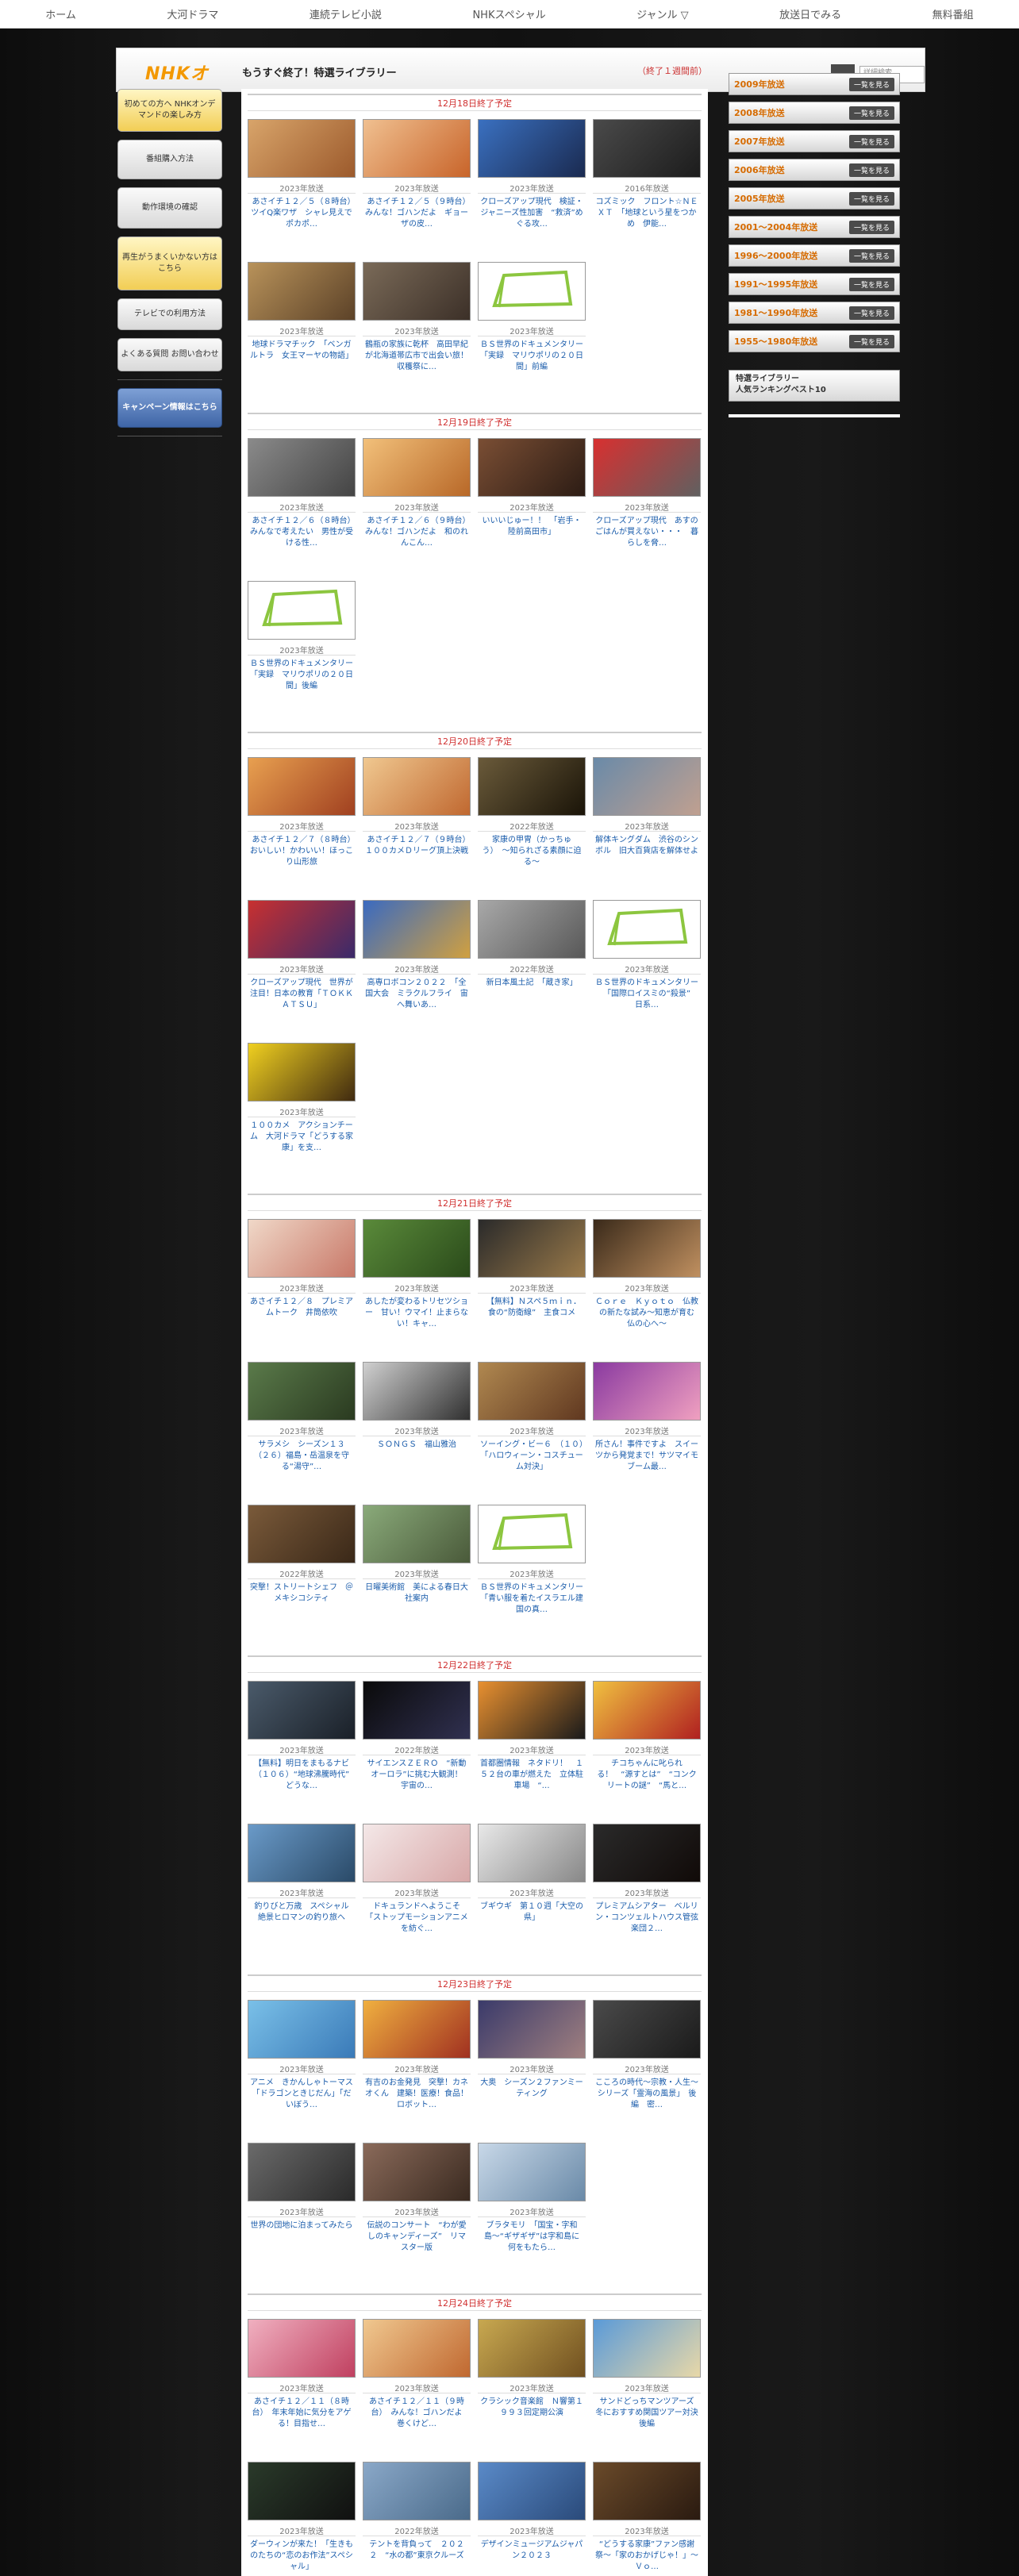  Describe the element at coordinates (647, 829) in the screenshot. I see `program-card: 2023年放送 解体キングダム 渋谷のシンボル 旧大百貨店を解体せよ` at that location.